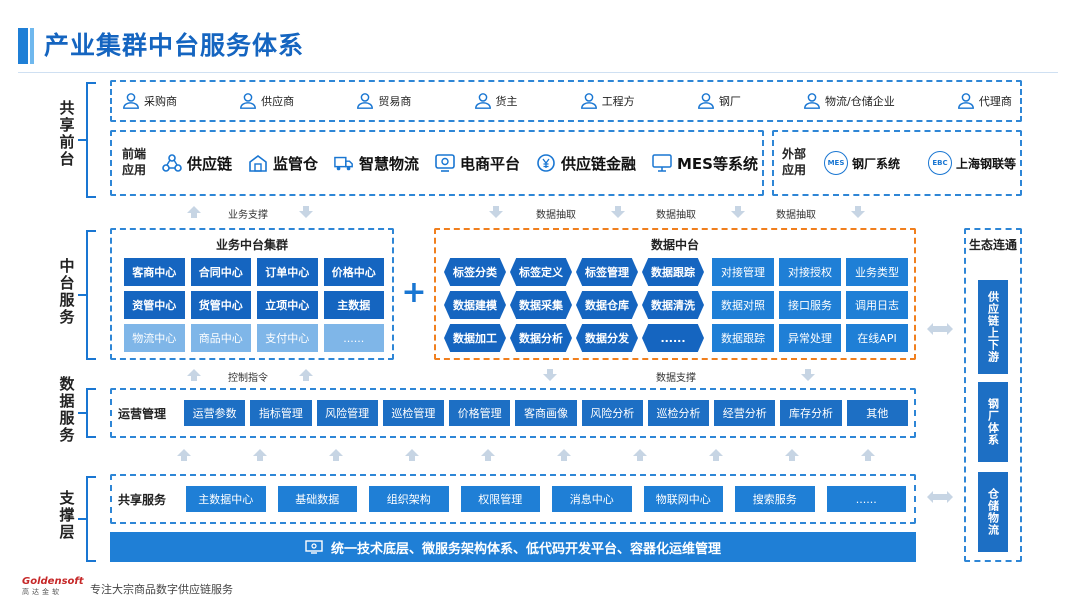 Image resolution: width=1080 pixels, height=605 pixels. What do you see at coordinates (220, 272) in the screenshot?
I see `business-cell: 合同中心` at bounding box center [220, 272].